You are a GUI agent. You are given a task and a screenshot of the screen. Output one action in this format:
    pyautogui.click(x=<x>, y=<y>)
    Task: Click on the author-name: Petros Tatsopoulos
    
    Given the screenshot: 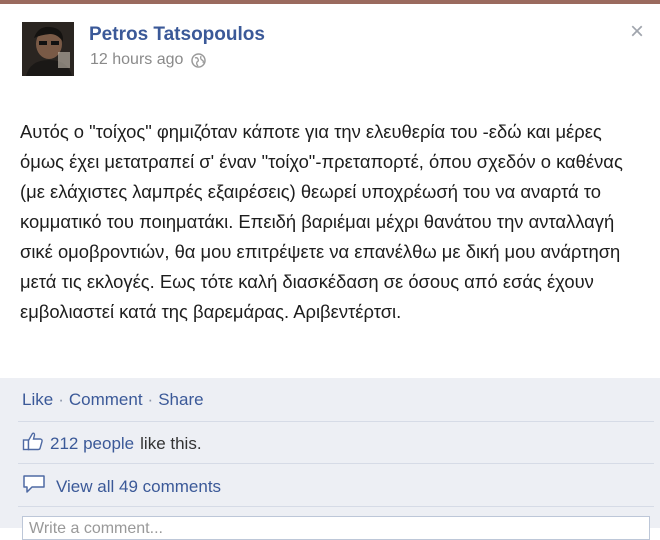 What is the action you would take?
    pyautogui.click(x=177, y=35)
    